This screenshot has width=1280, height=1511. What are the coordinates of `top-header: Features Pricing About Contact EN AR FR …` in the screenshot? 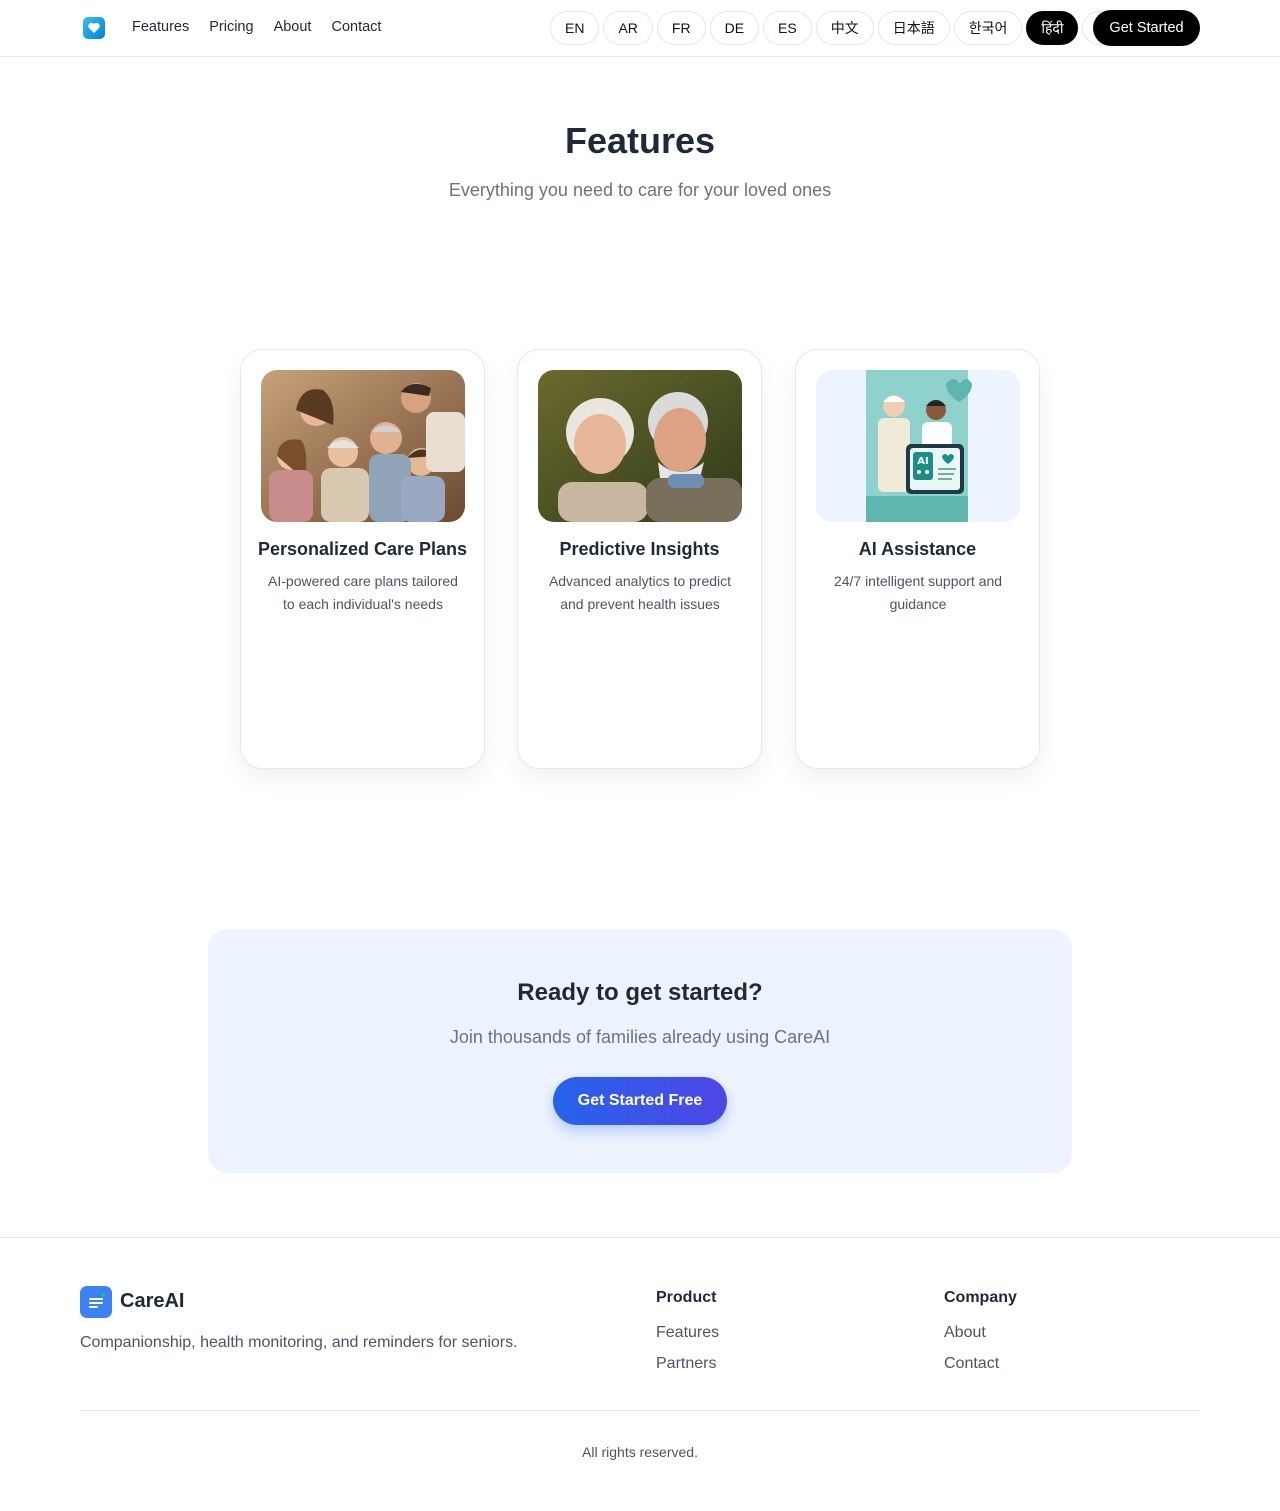 It's located at (640, 28).